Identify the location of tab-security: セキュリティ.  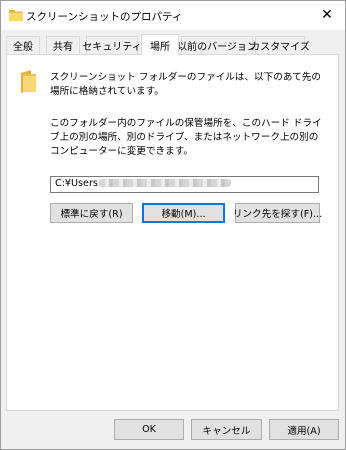
(112, 45).